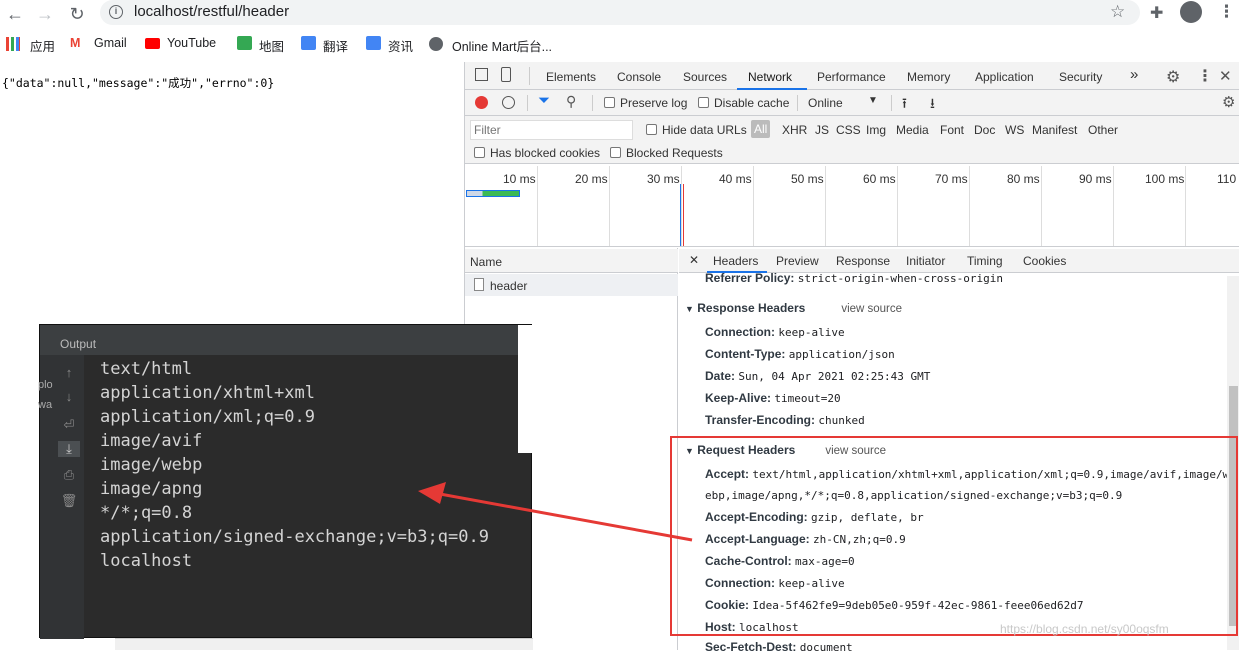  Describe the element at coordinates (481, 102) in the screenshot. I see `record-icon` at that location.